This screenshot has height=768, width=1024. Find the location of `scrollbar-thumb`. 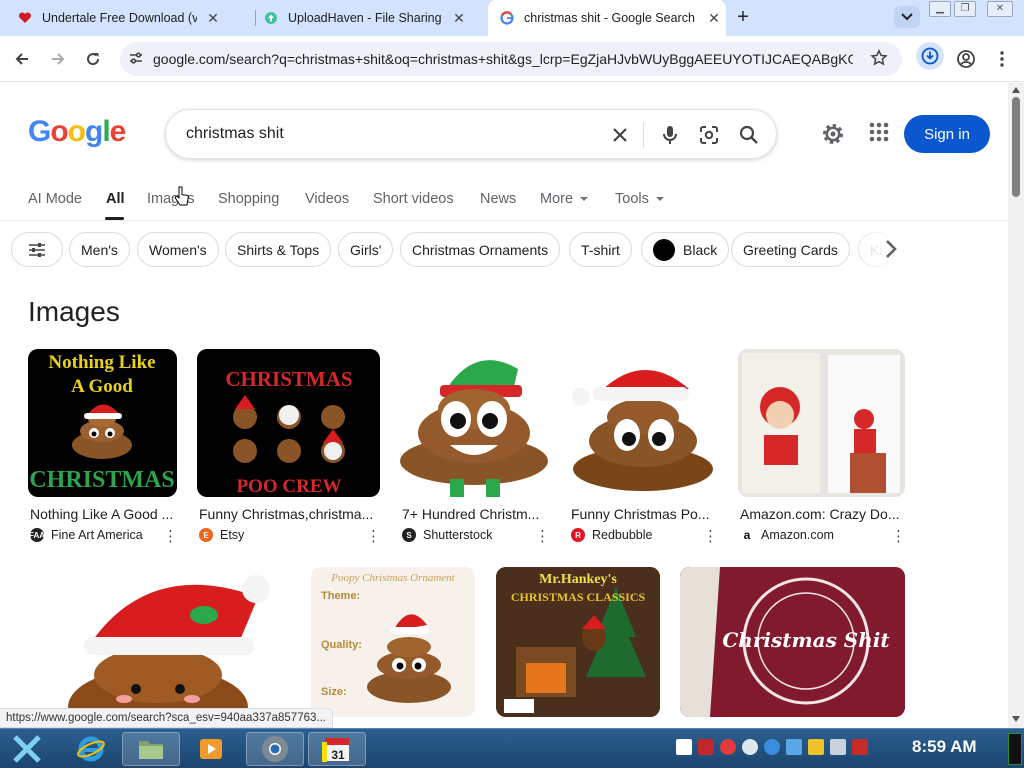

scrollbar-thumb is located at coordinates (1016, 147).